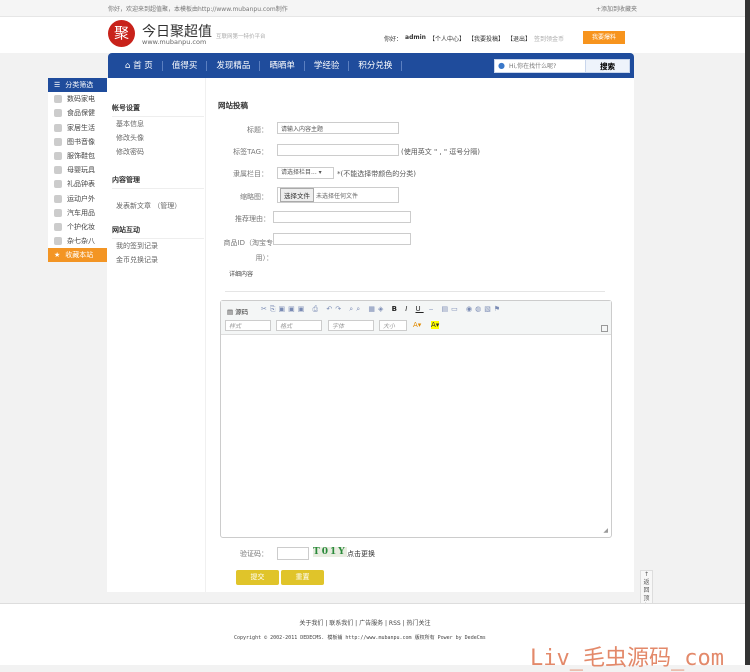 This screenshot has height=672, width=750. What do you see at coordinates (447, 38) in the screenshot?
I see `user-center-link: 【个人中心】` at bounding box center [447, 38].